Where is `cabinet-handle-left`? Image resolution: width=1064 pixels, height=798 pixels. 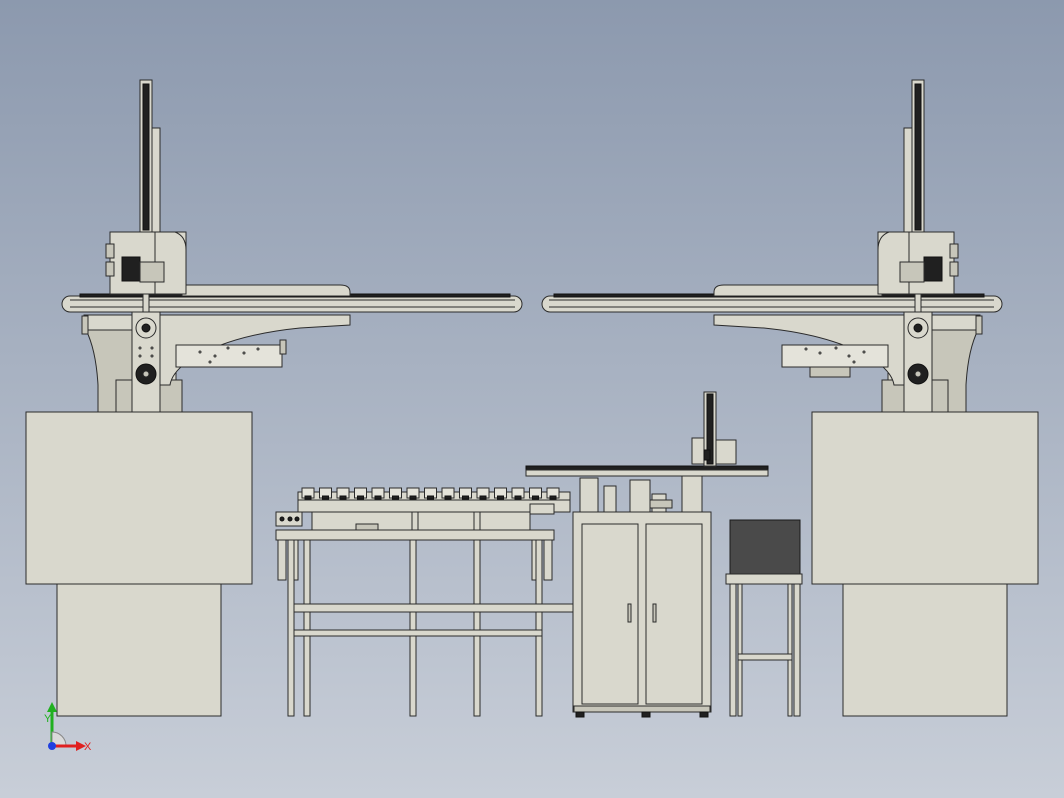 cabinet-handle-left is located at coordinates (629, 613).